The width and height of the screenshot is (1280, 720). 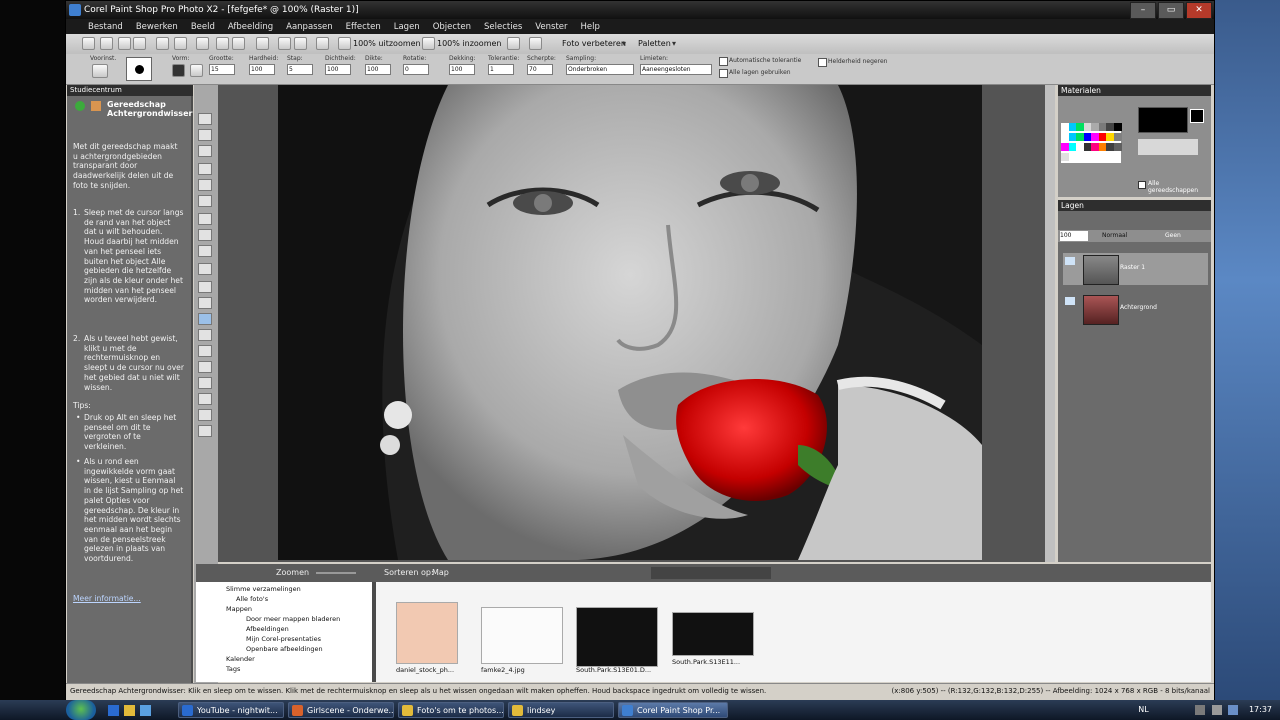 I want to click on zoom-slider, so click(x=336, y=573).